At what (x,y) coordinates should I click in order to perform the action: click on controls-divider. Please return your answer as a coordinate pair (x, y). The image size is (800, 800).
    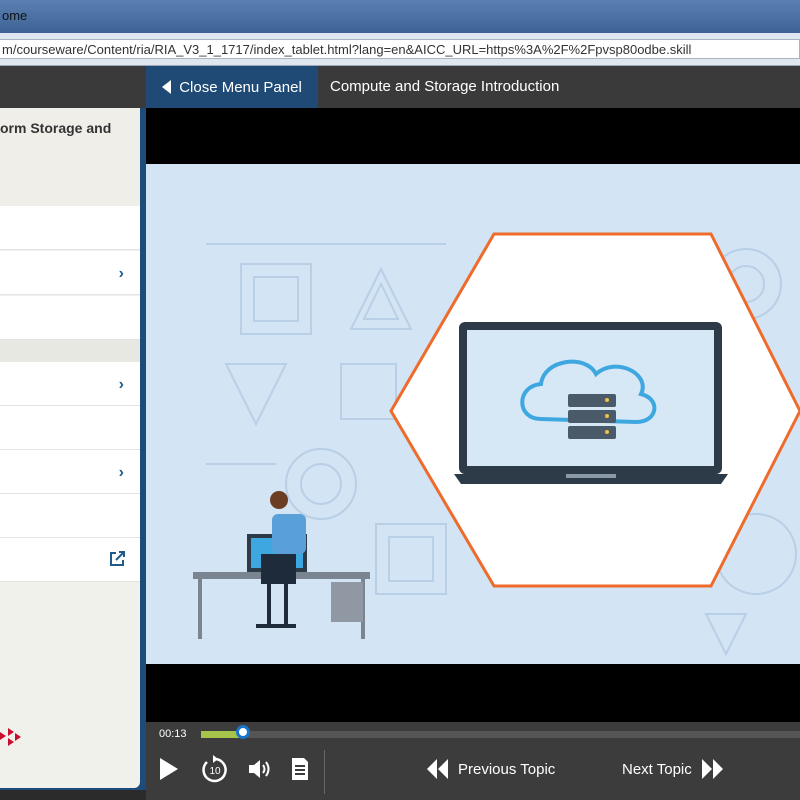
    Looking at the image, I should click on (324, 772).